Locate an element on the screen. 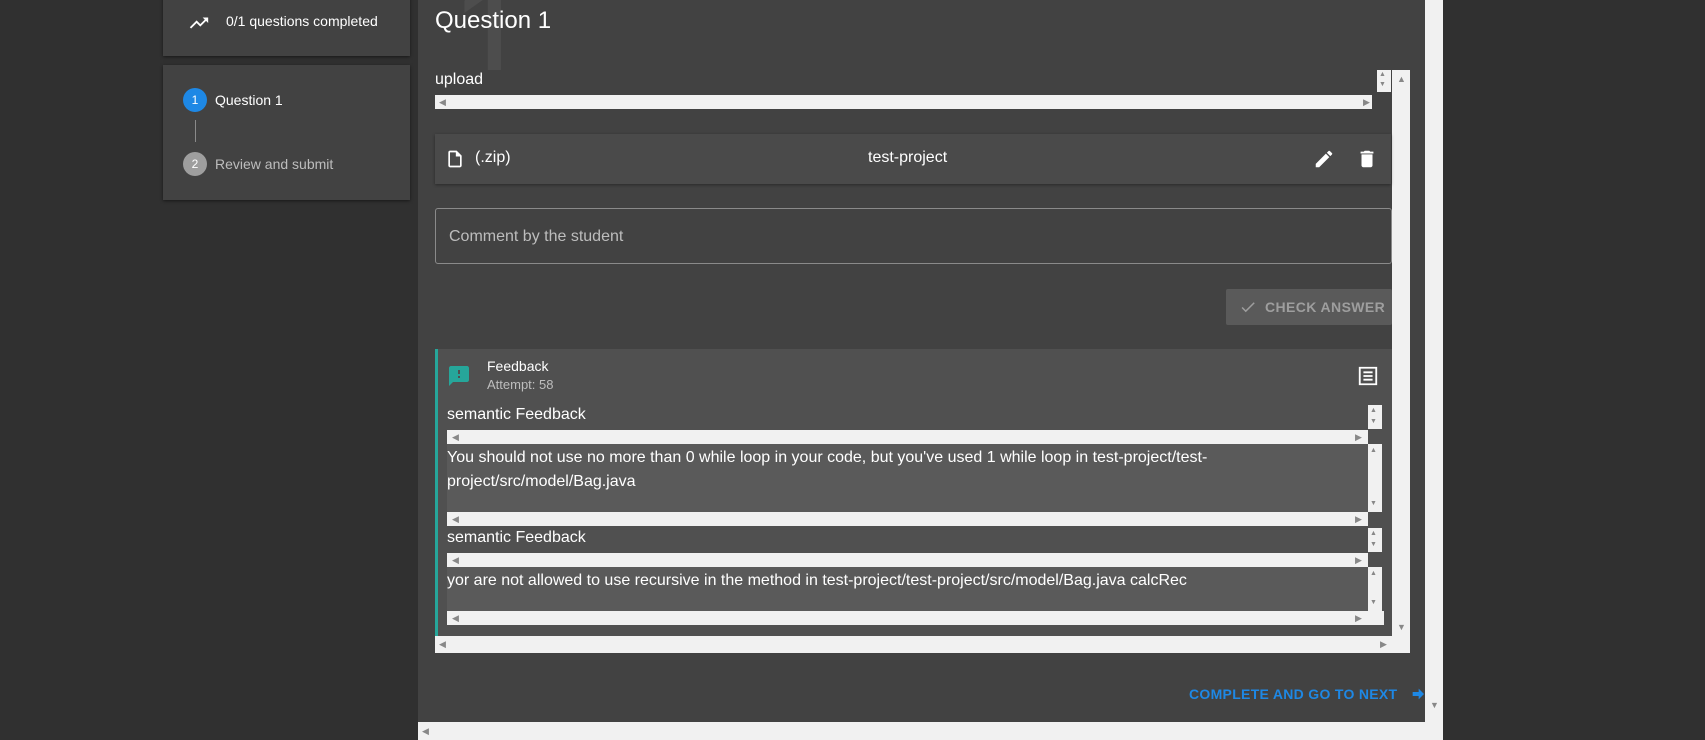 Image resolution: width=1705 pixels, height=740 pixels. answer-vertical-scrollbar: ▲ ▼ is located at coordinates (1401, 352).